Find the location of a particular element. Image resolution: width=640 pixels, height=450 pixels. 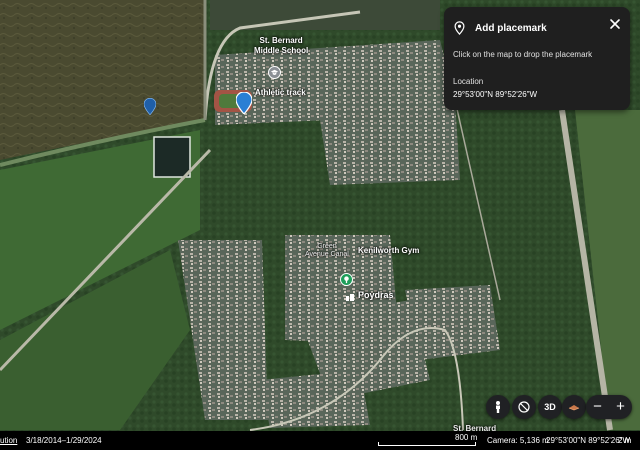

location-coordinates: 29°53'00"N 89°52'26"W is located at coordinates (495, 94).